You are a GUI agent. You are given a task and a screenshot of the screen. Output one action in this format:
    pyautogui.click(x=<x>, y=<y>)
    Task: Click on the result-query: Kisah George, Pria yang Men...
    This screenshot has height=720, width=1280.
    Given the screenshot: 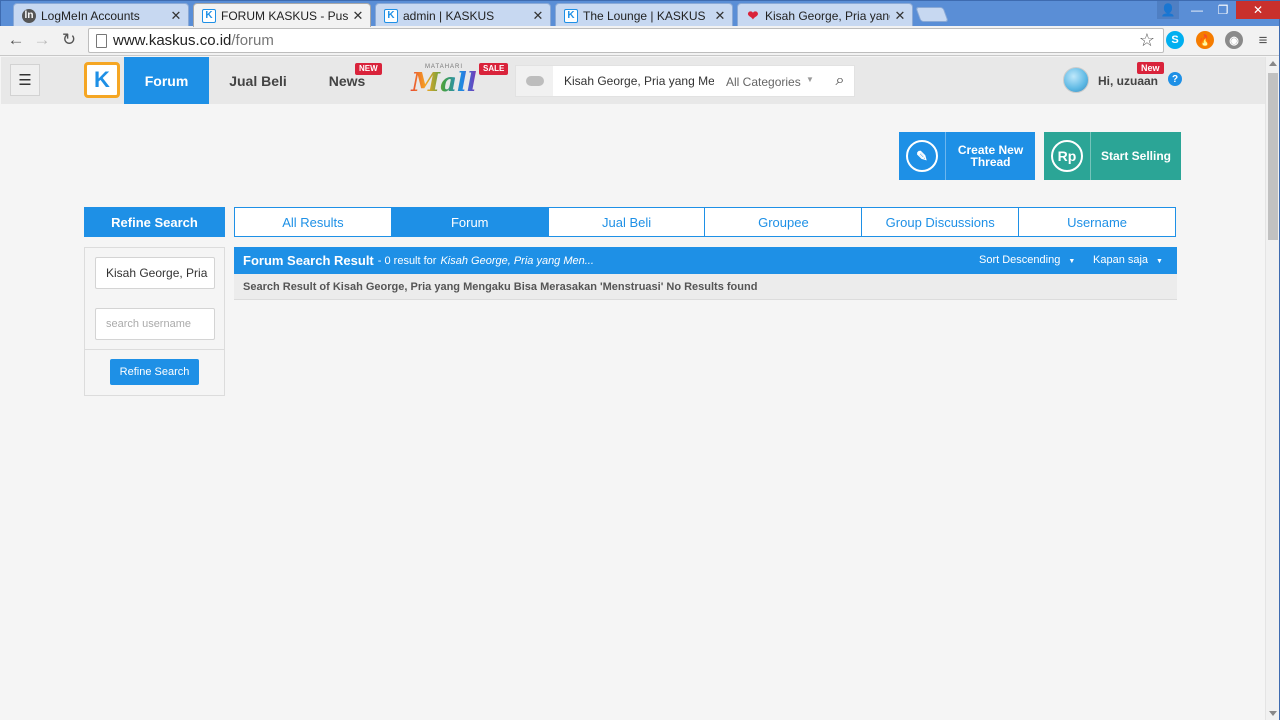 What is the action you would take?
    pyautogui.click(x=517, y=260)
    